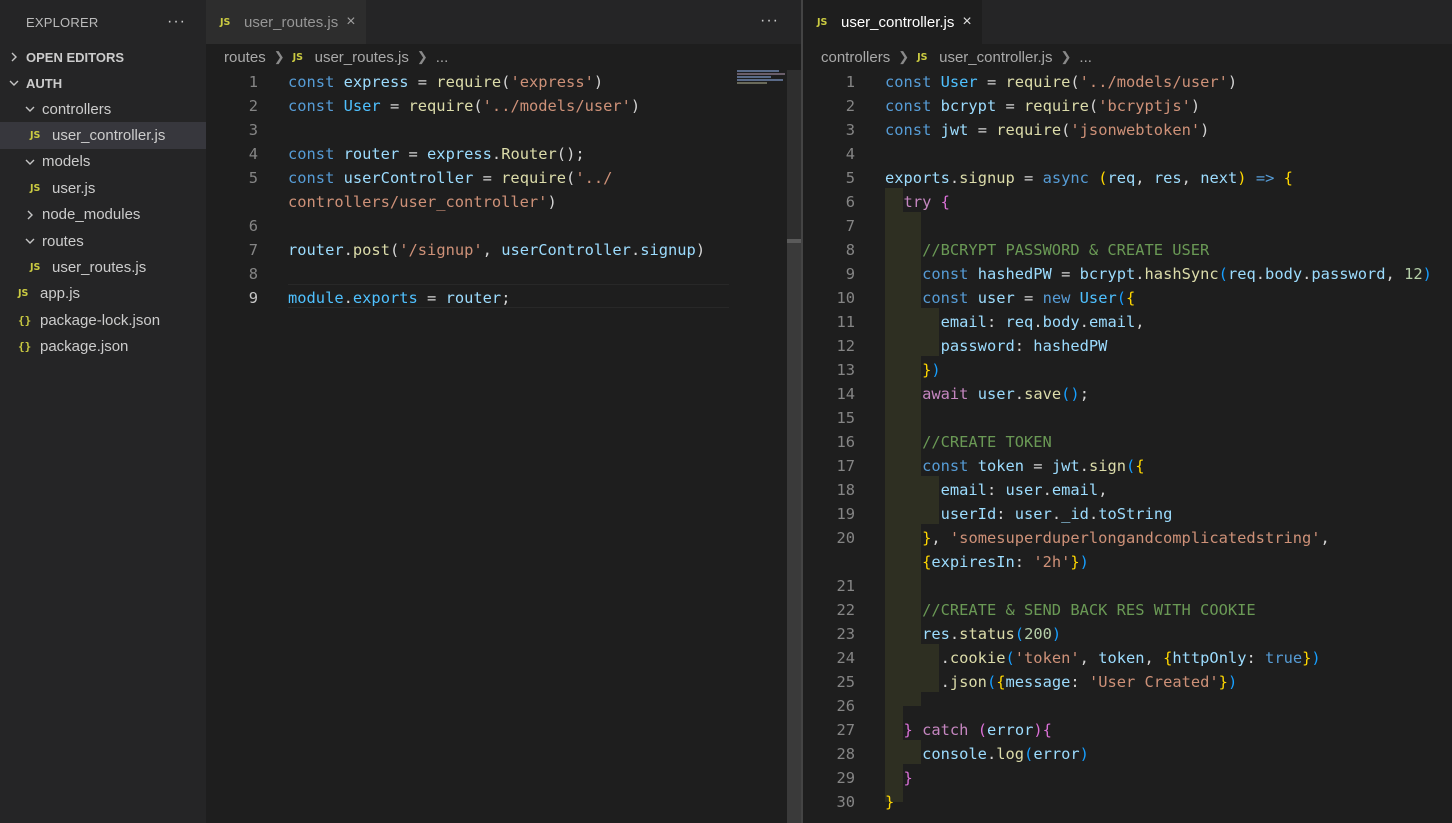 This screenshot has height=823, width=1452. Describe the element at coordinates (1127, 730) in the screenshot. I see `code-line: 27 } catch (error){` at that location.